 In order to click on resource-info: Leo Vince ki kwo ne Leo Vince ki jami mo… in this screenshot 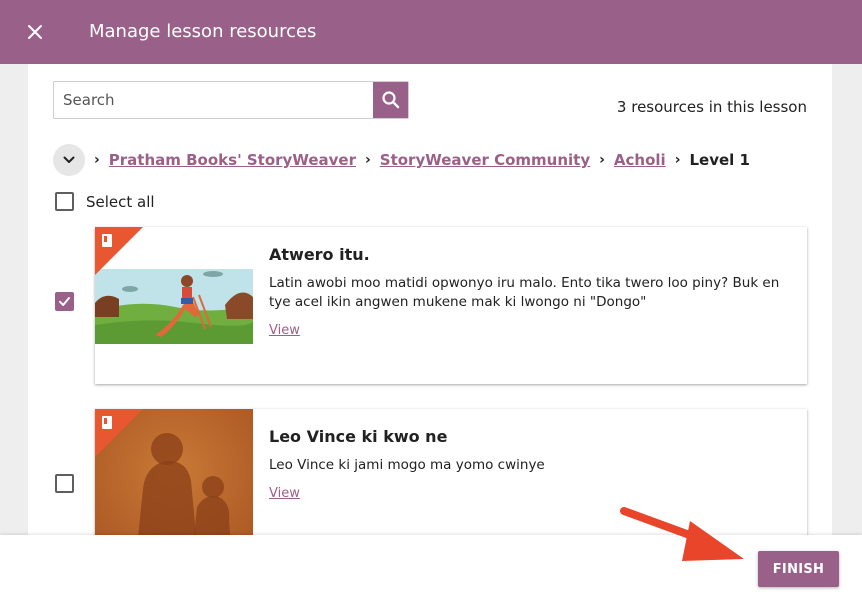, I will do `click(527, 464)`.